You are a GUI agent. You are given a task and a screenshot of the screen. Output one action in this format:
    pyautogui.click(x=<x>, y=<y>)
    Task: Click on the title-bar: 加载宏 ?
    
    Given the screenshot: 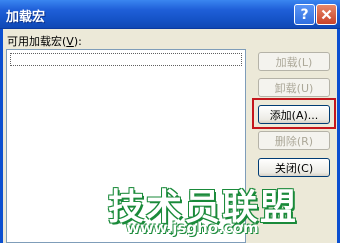 What is the action you would take?
    pyautogui.click(x=170, y=14)
    